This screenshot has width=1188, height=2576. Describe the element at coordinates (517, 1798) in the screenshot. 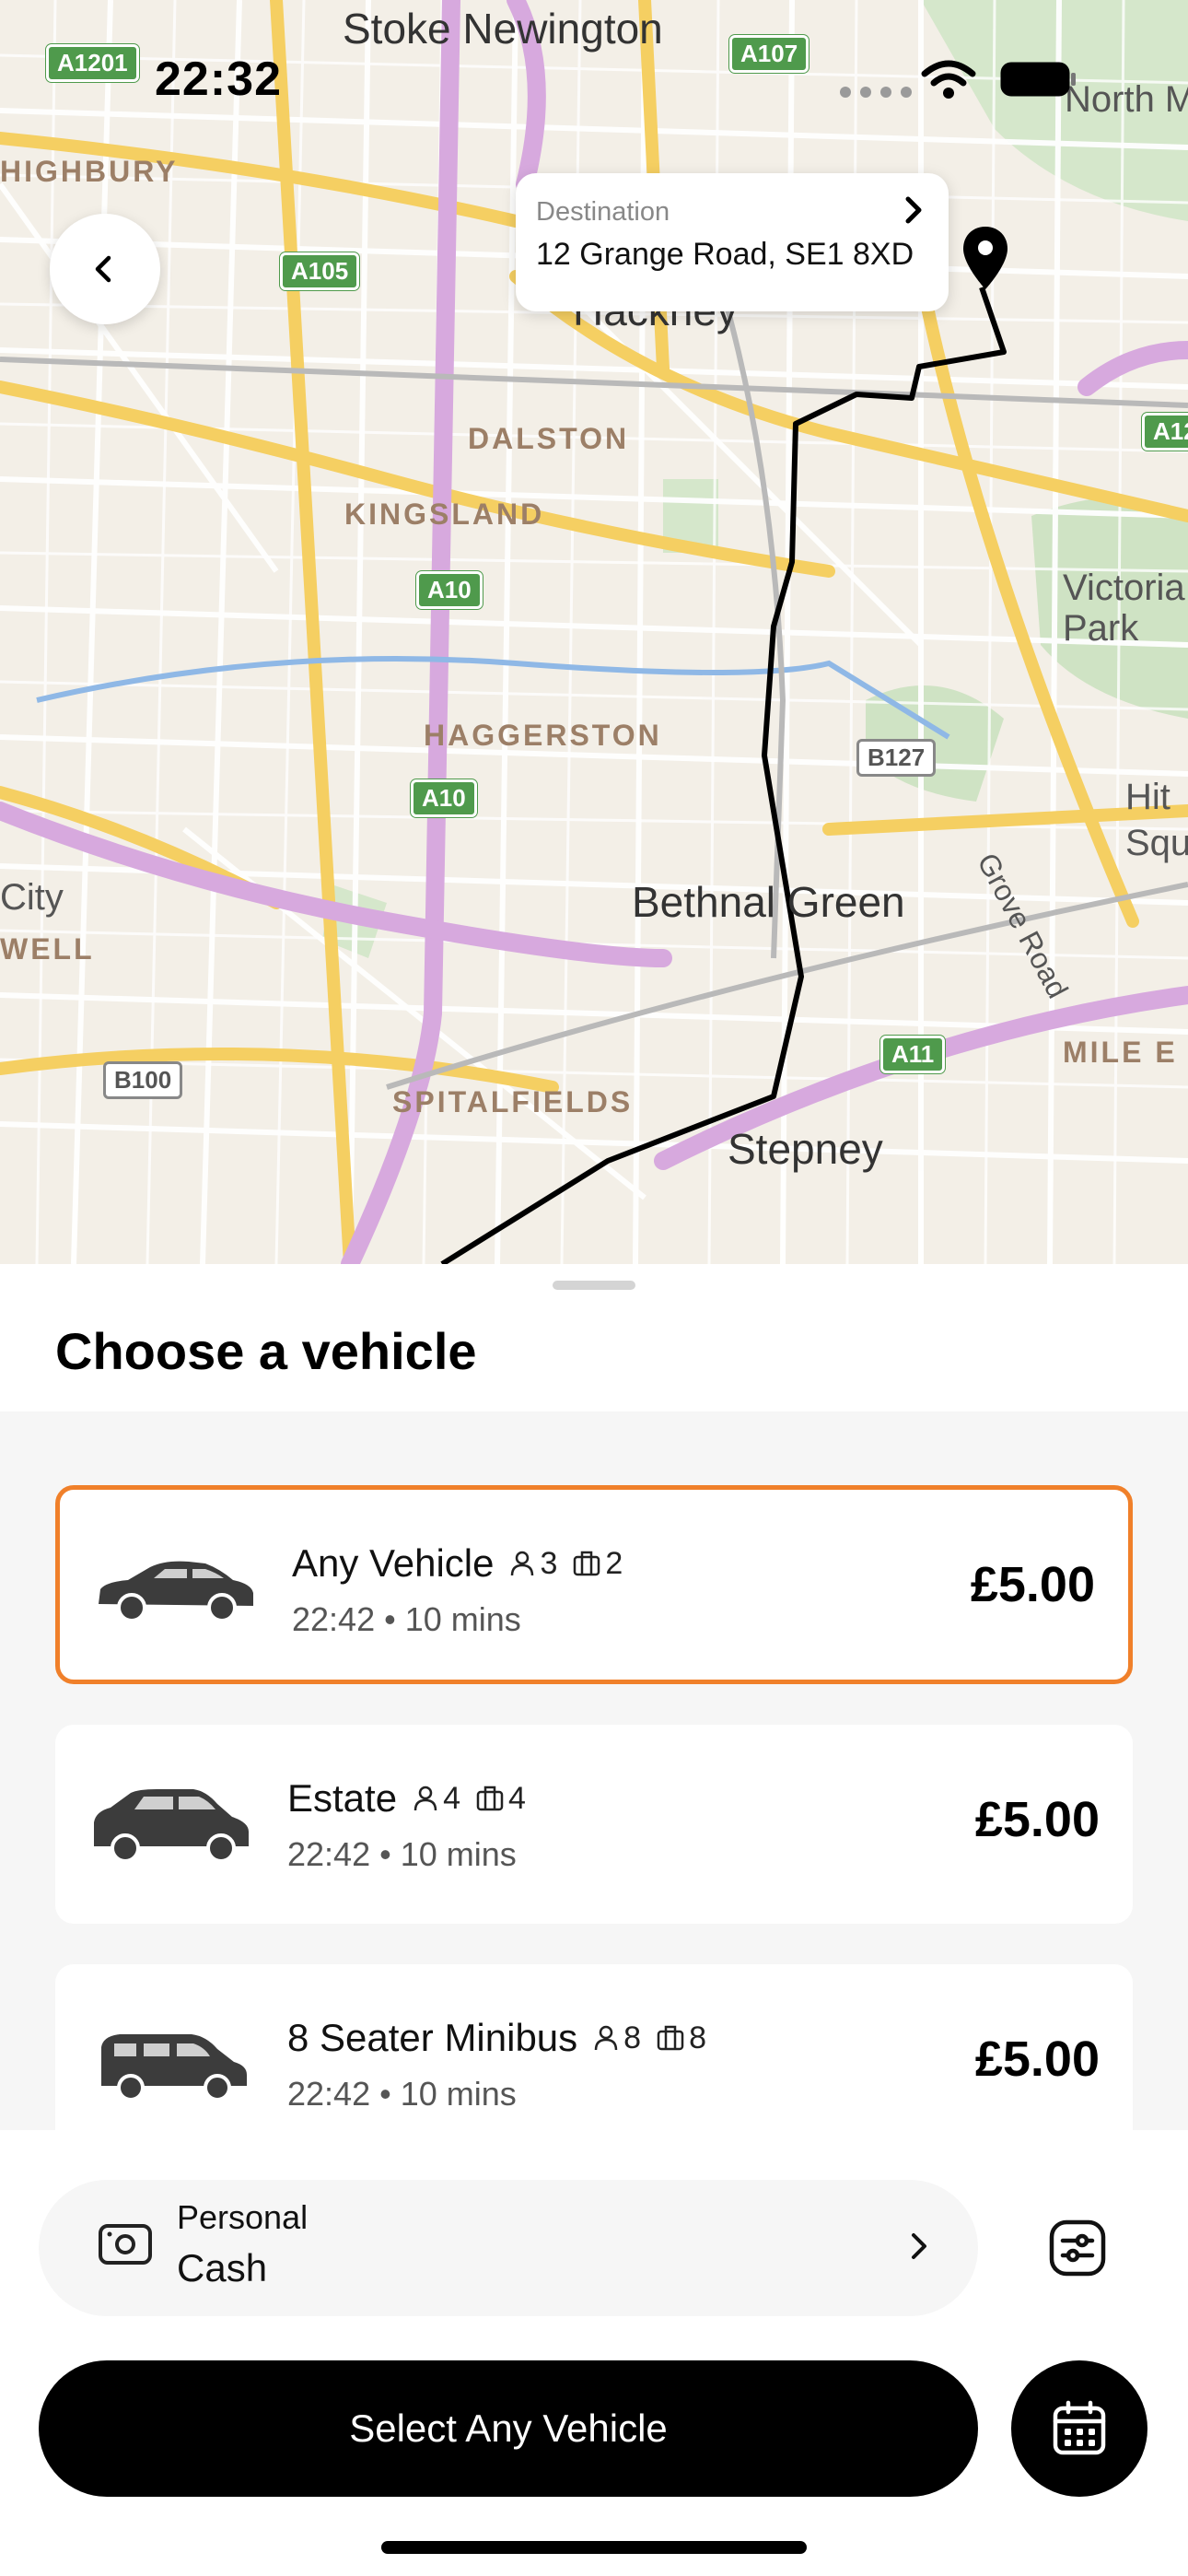

I see `luggage-count: 4` at that location.